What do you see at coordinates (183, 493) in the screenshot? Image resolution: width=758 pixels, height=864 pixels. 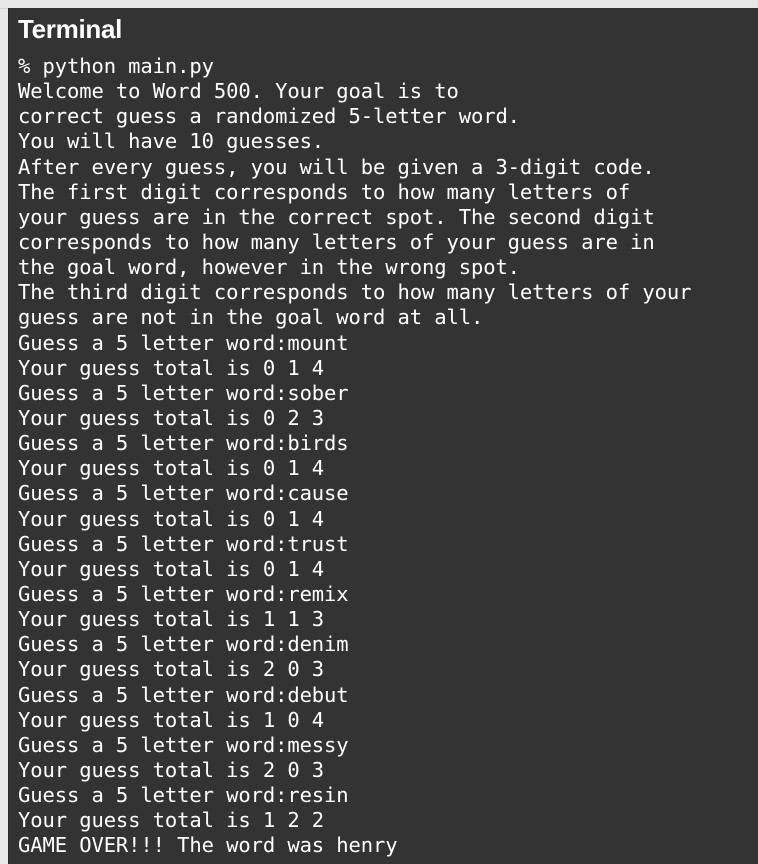 I see `terminal-line: Guess a 5 letter word:cause` at bounding box center [183, 493].